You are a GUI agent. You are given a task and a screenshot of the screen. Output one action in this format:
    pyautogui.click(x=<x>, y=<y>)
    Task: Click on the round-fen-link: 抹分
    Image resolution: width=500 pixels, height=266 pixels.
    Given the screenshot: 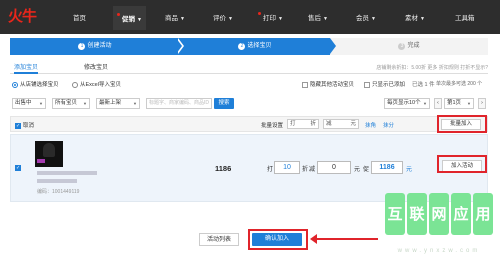 What is the action you would take?
    pyautogui.click(x=388, y=125)
    